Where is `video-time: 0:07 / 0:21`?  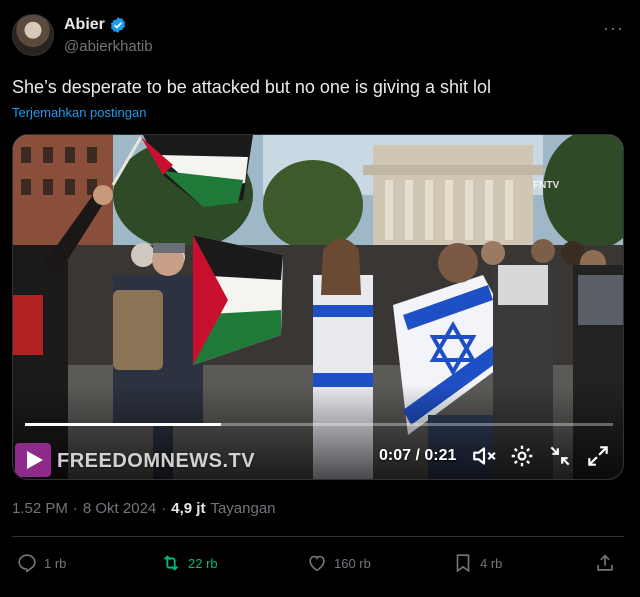 video-time: 0:07 / 0:21 is located at coordinates (418, 455).